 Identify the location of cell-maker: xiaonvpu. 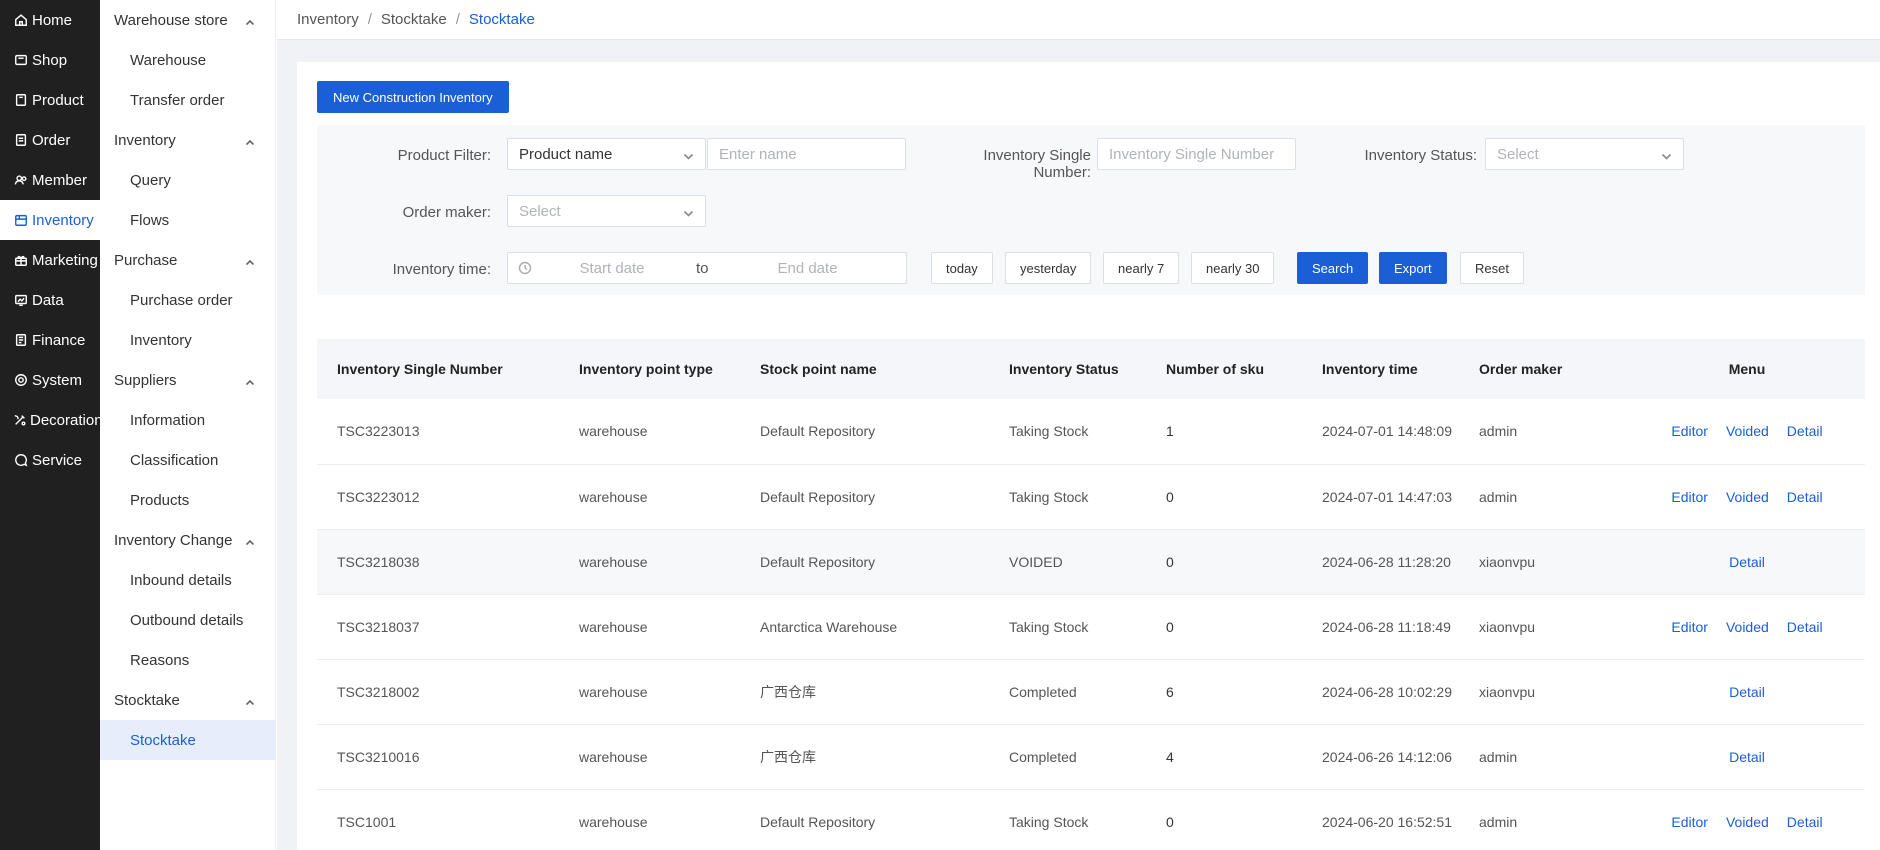
(1507, 561).